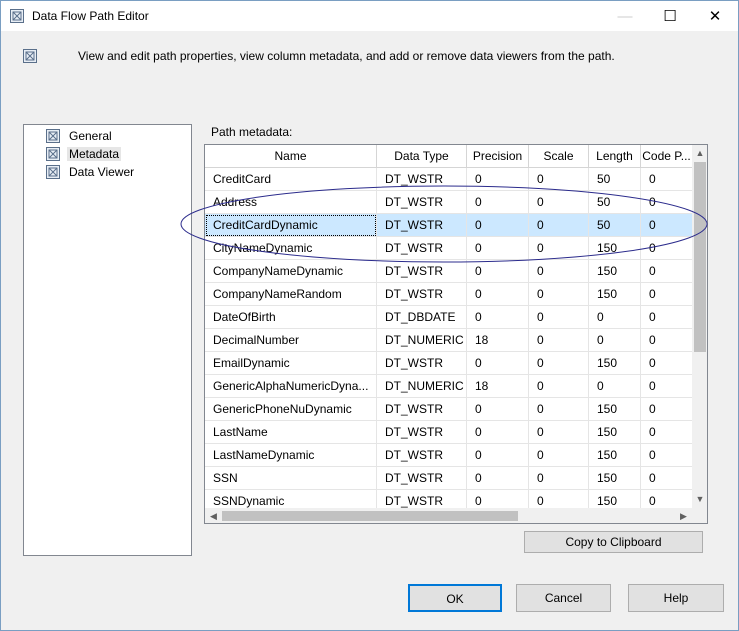  I want to click on maximize-button: ☐, so click(670, 16).